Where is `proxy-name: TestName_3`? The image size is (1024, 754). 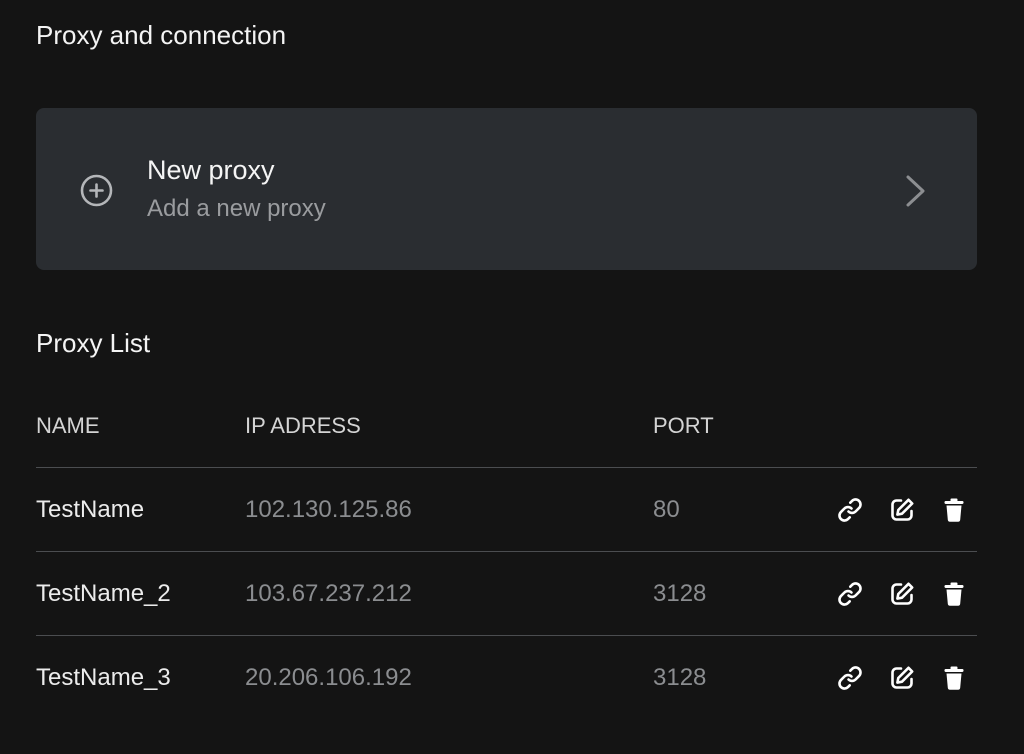 proxy-name: TestName_3 is located at coordinates (103, 677).